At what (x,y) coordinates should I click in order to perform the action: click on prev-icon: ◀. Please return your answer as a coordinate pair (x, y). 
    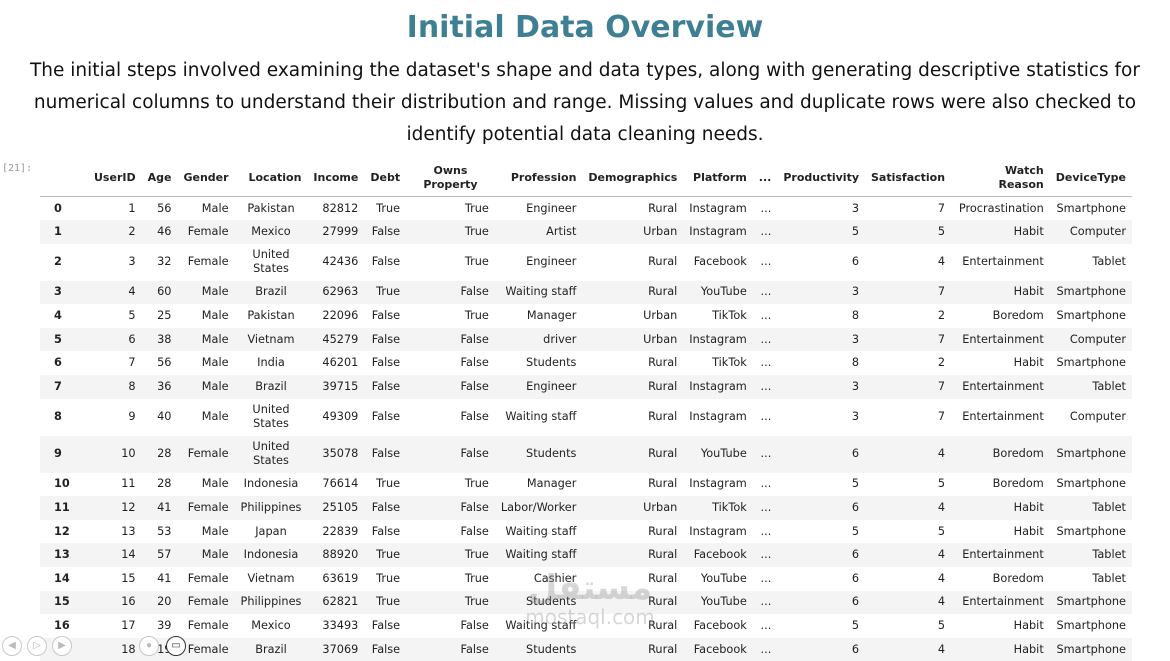
    Looking at the image, I should click on (12, 646).